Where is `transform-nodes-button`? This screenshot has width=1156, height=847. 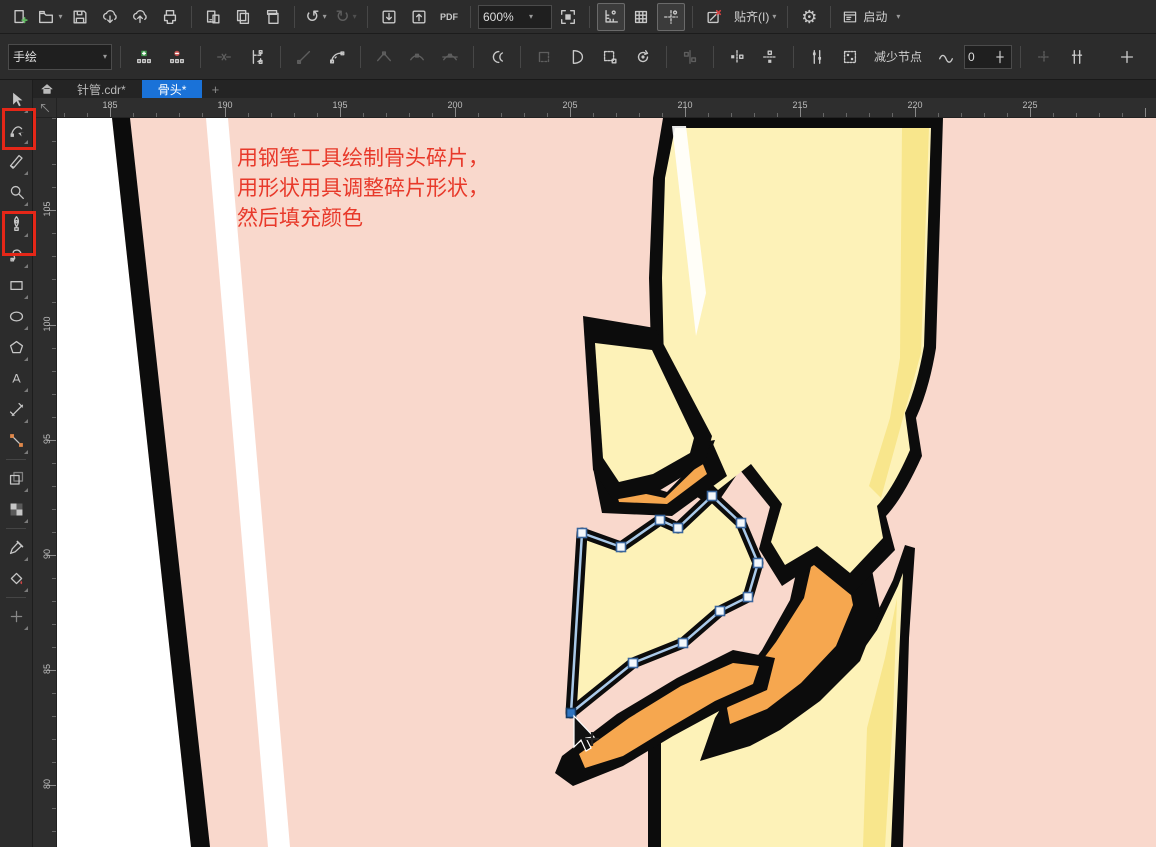
transform-nodes-button is located at coordinates (610, 57).